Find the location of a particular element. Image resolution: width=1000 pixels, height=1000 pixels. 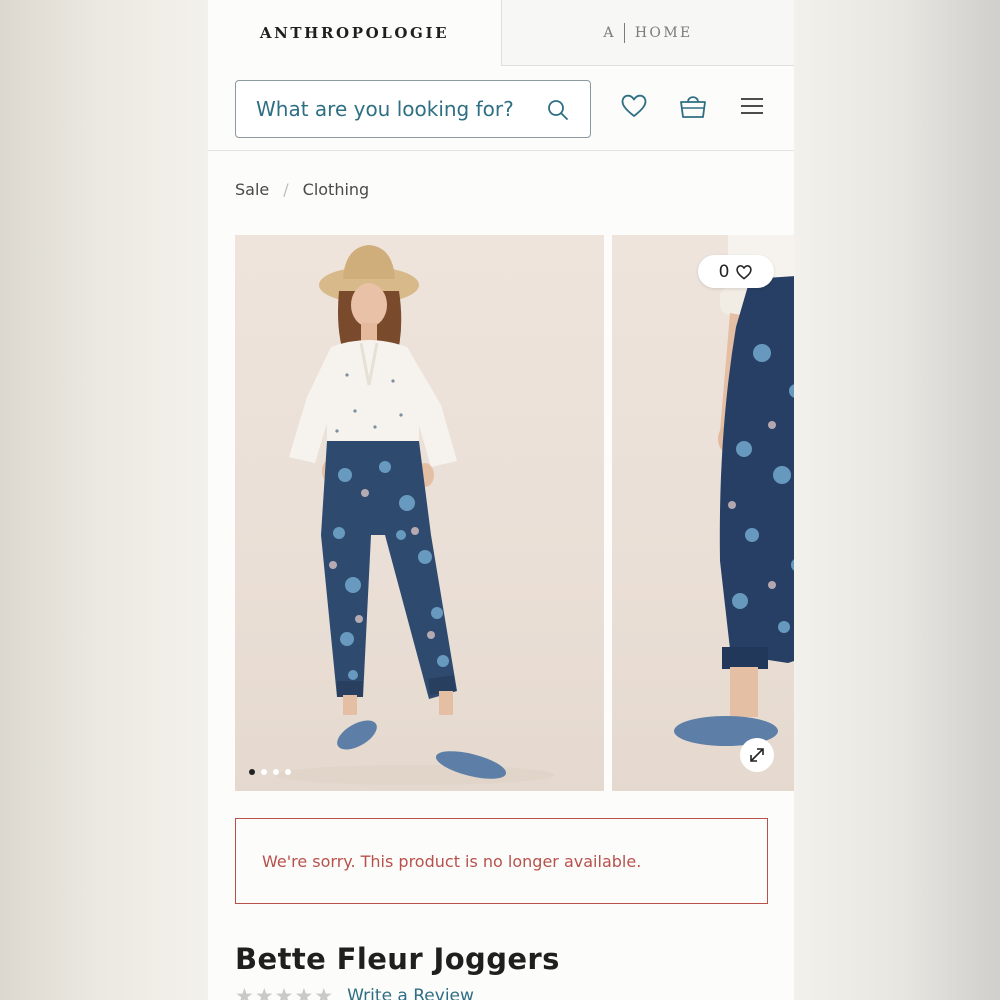

favorite-count: 0 is located at coordinates (724, 271).